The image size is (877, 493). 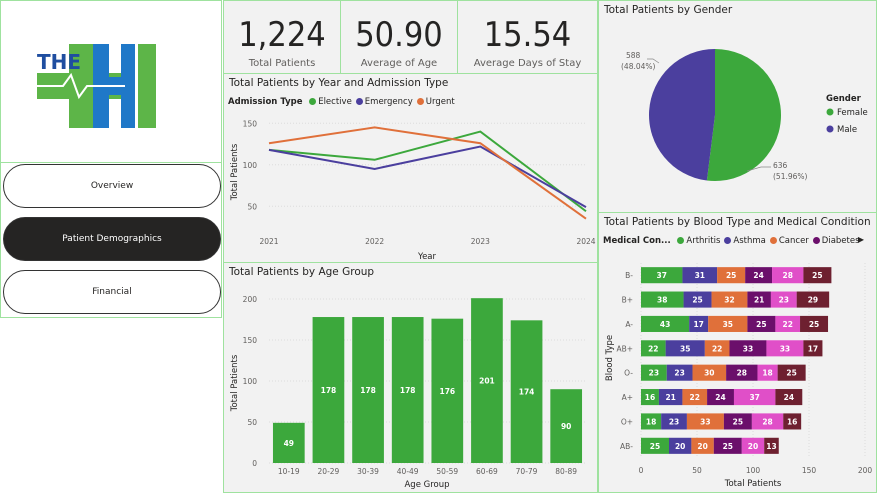 I want to click on y-tick-label: AB-, so click(x=626, y=446).